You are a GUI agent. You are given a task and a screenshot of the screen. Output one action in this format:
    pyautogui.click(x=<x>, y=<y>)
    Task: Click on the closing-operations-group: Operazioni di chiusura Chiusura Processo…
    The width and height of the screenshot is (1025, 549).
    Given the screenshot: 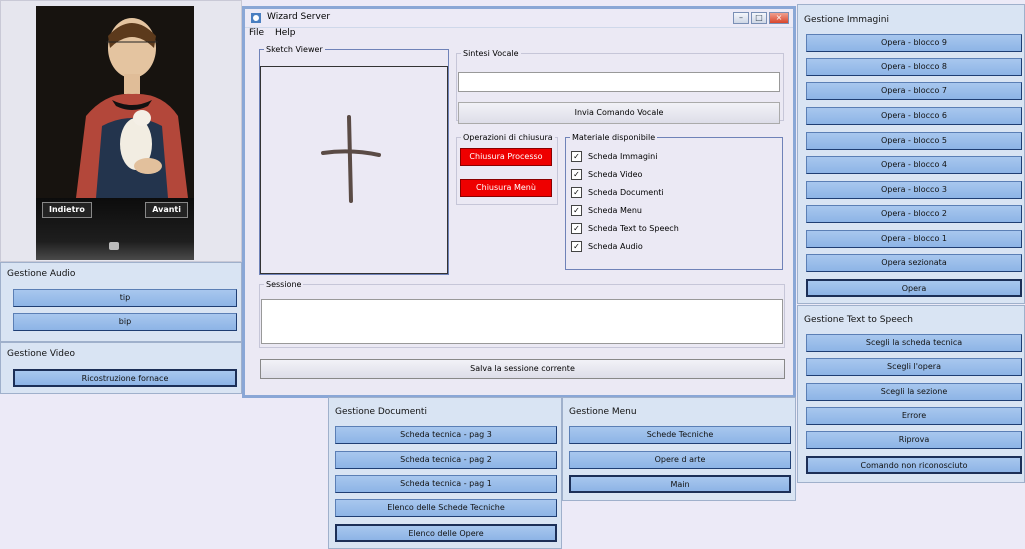 What is the action you would take?
    pyautogui.click(x=507, y=169)
    